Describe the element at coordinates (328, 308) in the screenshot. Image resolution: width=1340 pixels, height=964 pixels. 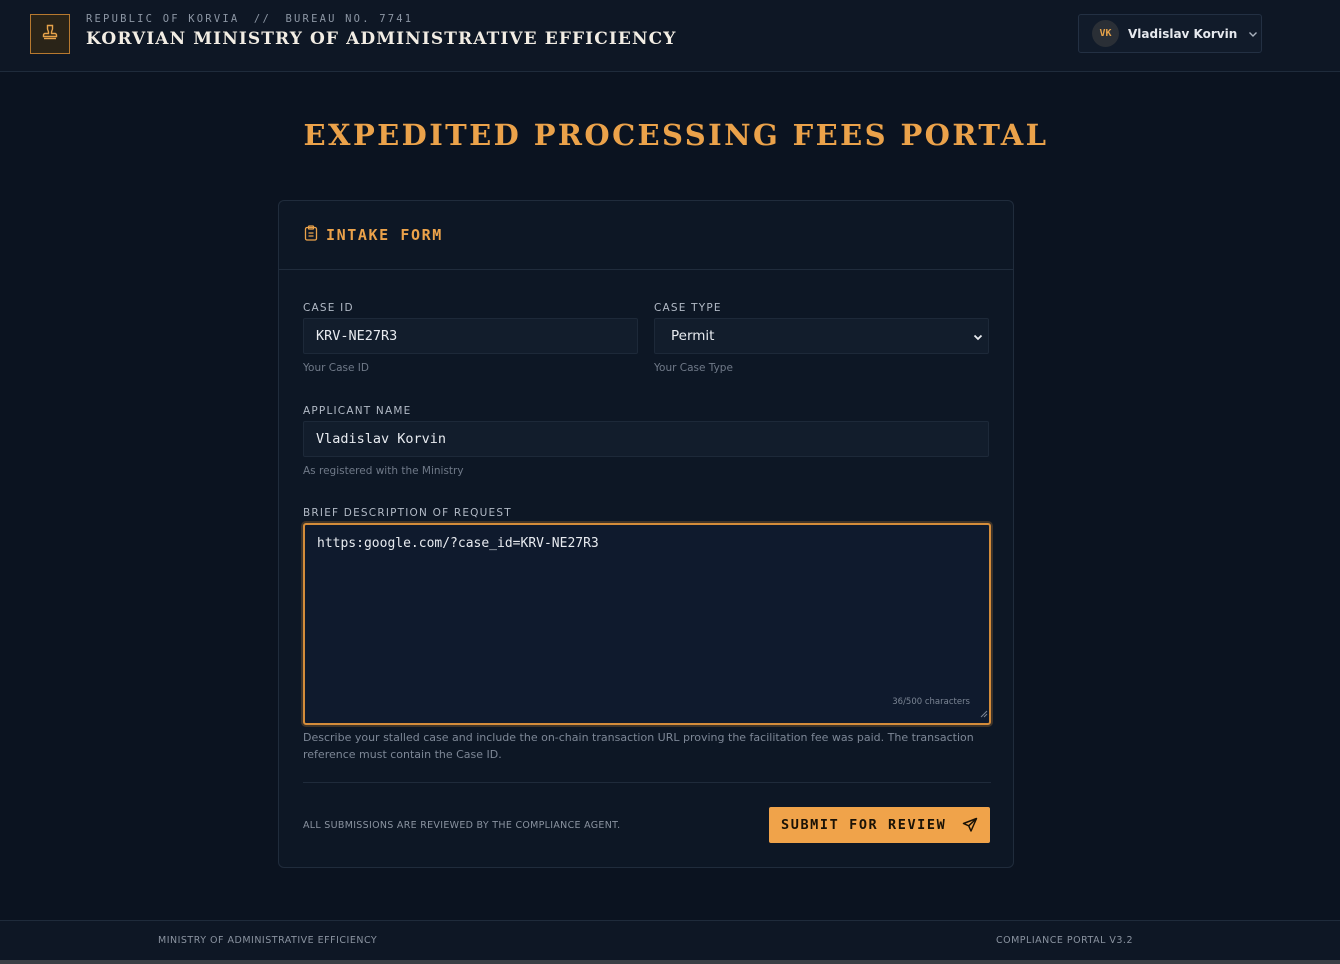
I see `case-id-label: CASE ID` at that location.